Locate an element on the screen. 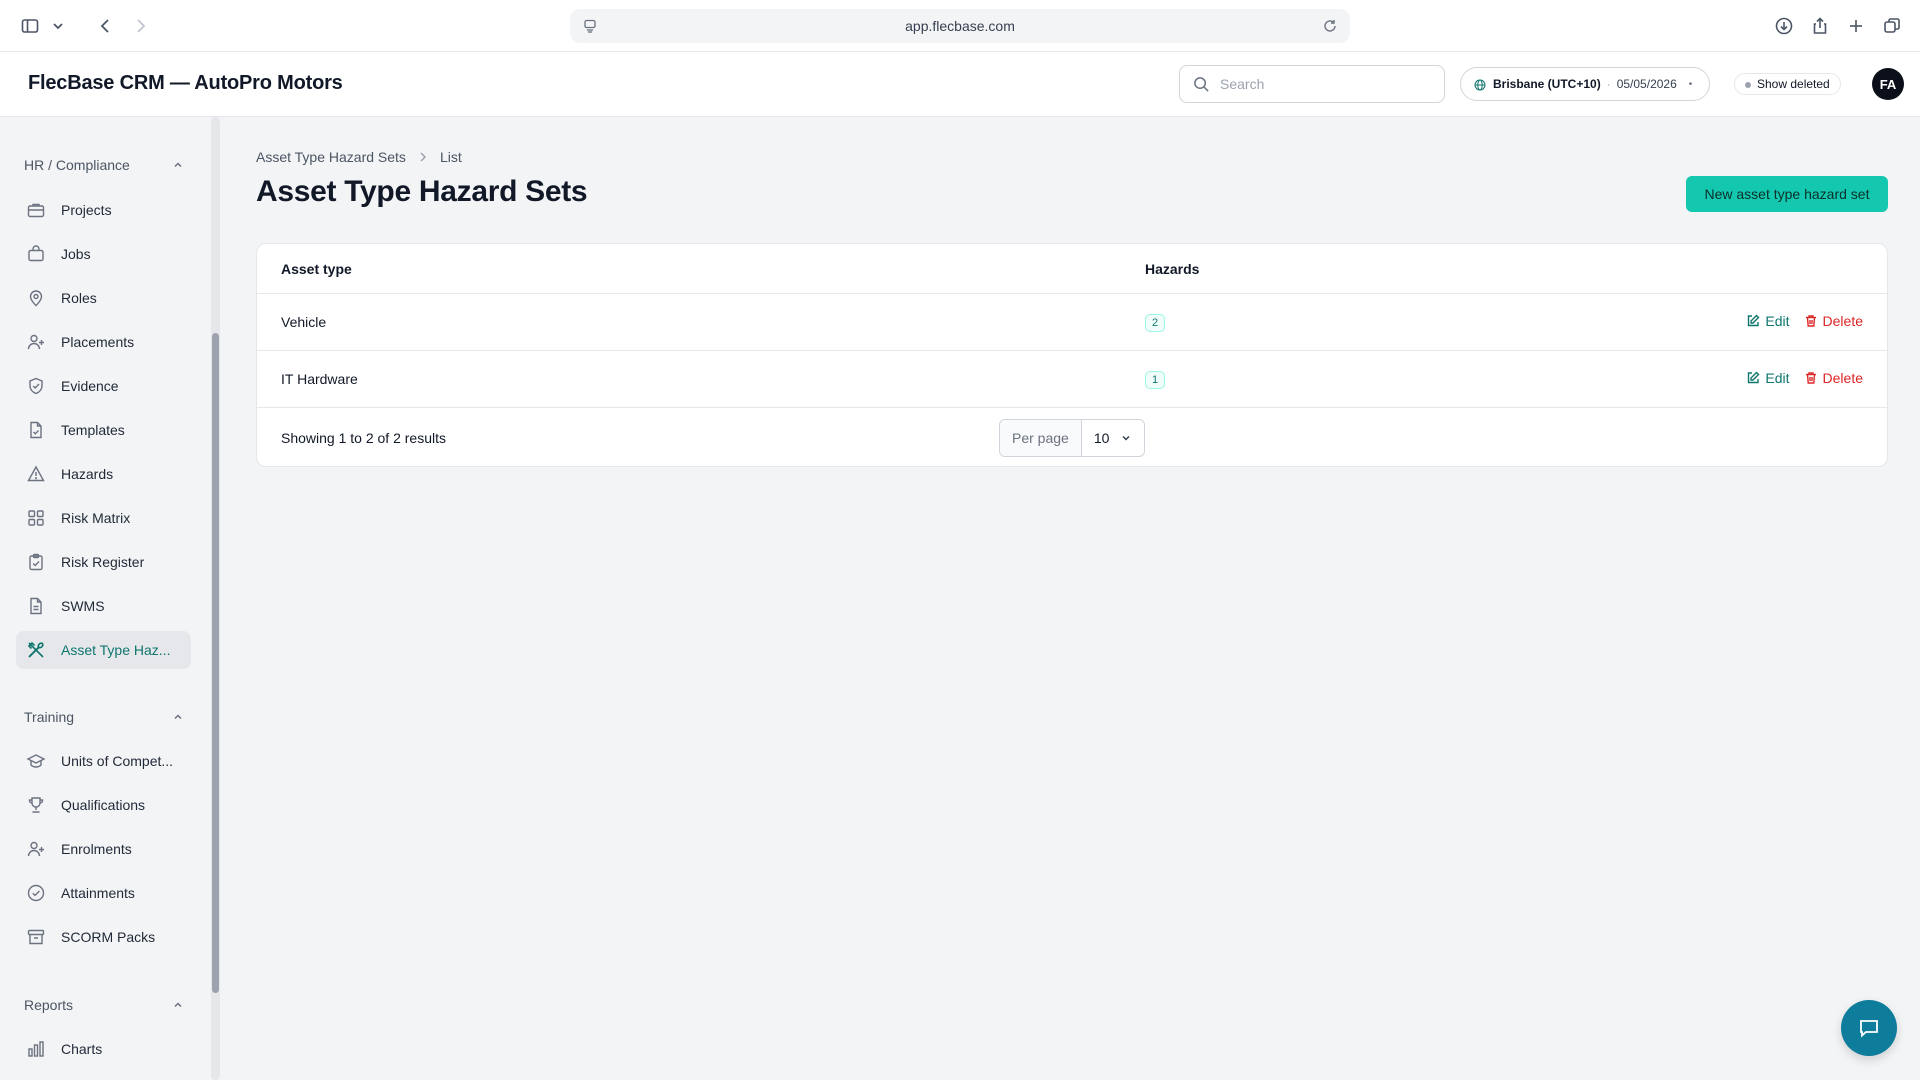  address-bar: app.flecbase.com is located at coordinates (960, 26).